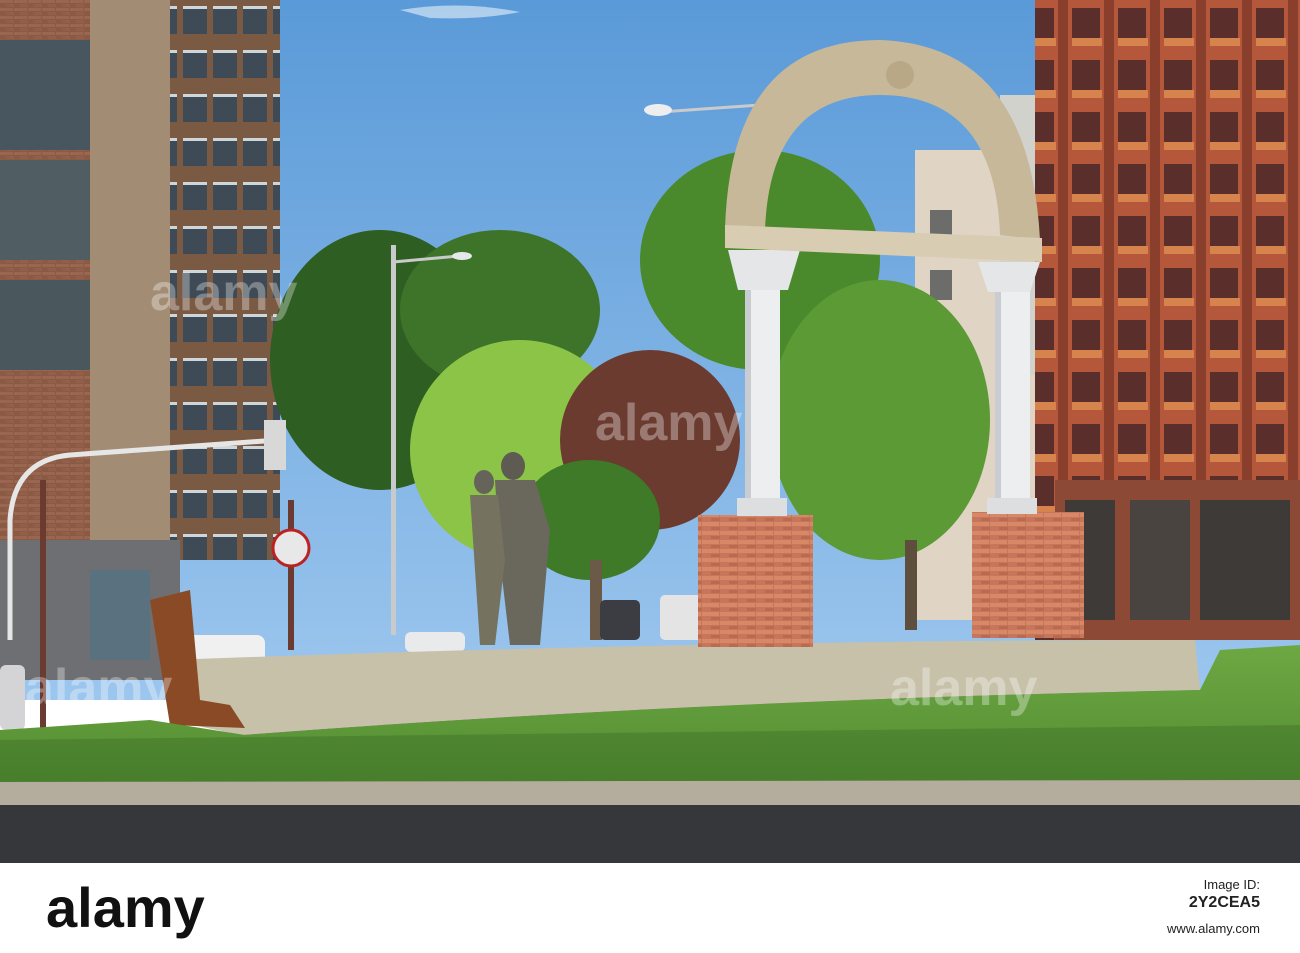 The image size is (1300, 953). What do you see at coordinates (1160, 894) in the screenshot?
I see `image-id-block: Image ID: 2Y2CEA5` at bounding box center [1160, 894].